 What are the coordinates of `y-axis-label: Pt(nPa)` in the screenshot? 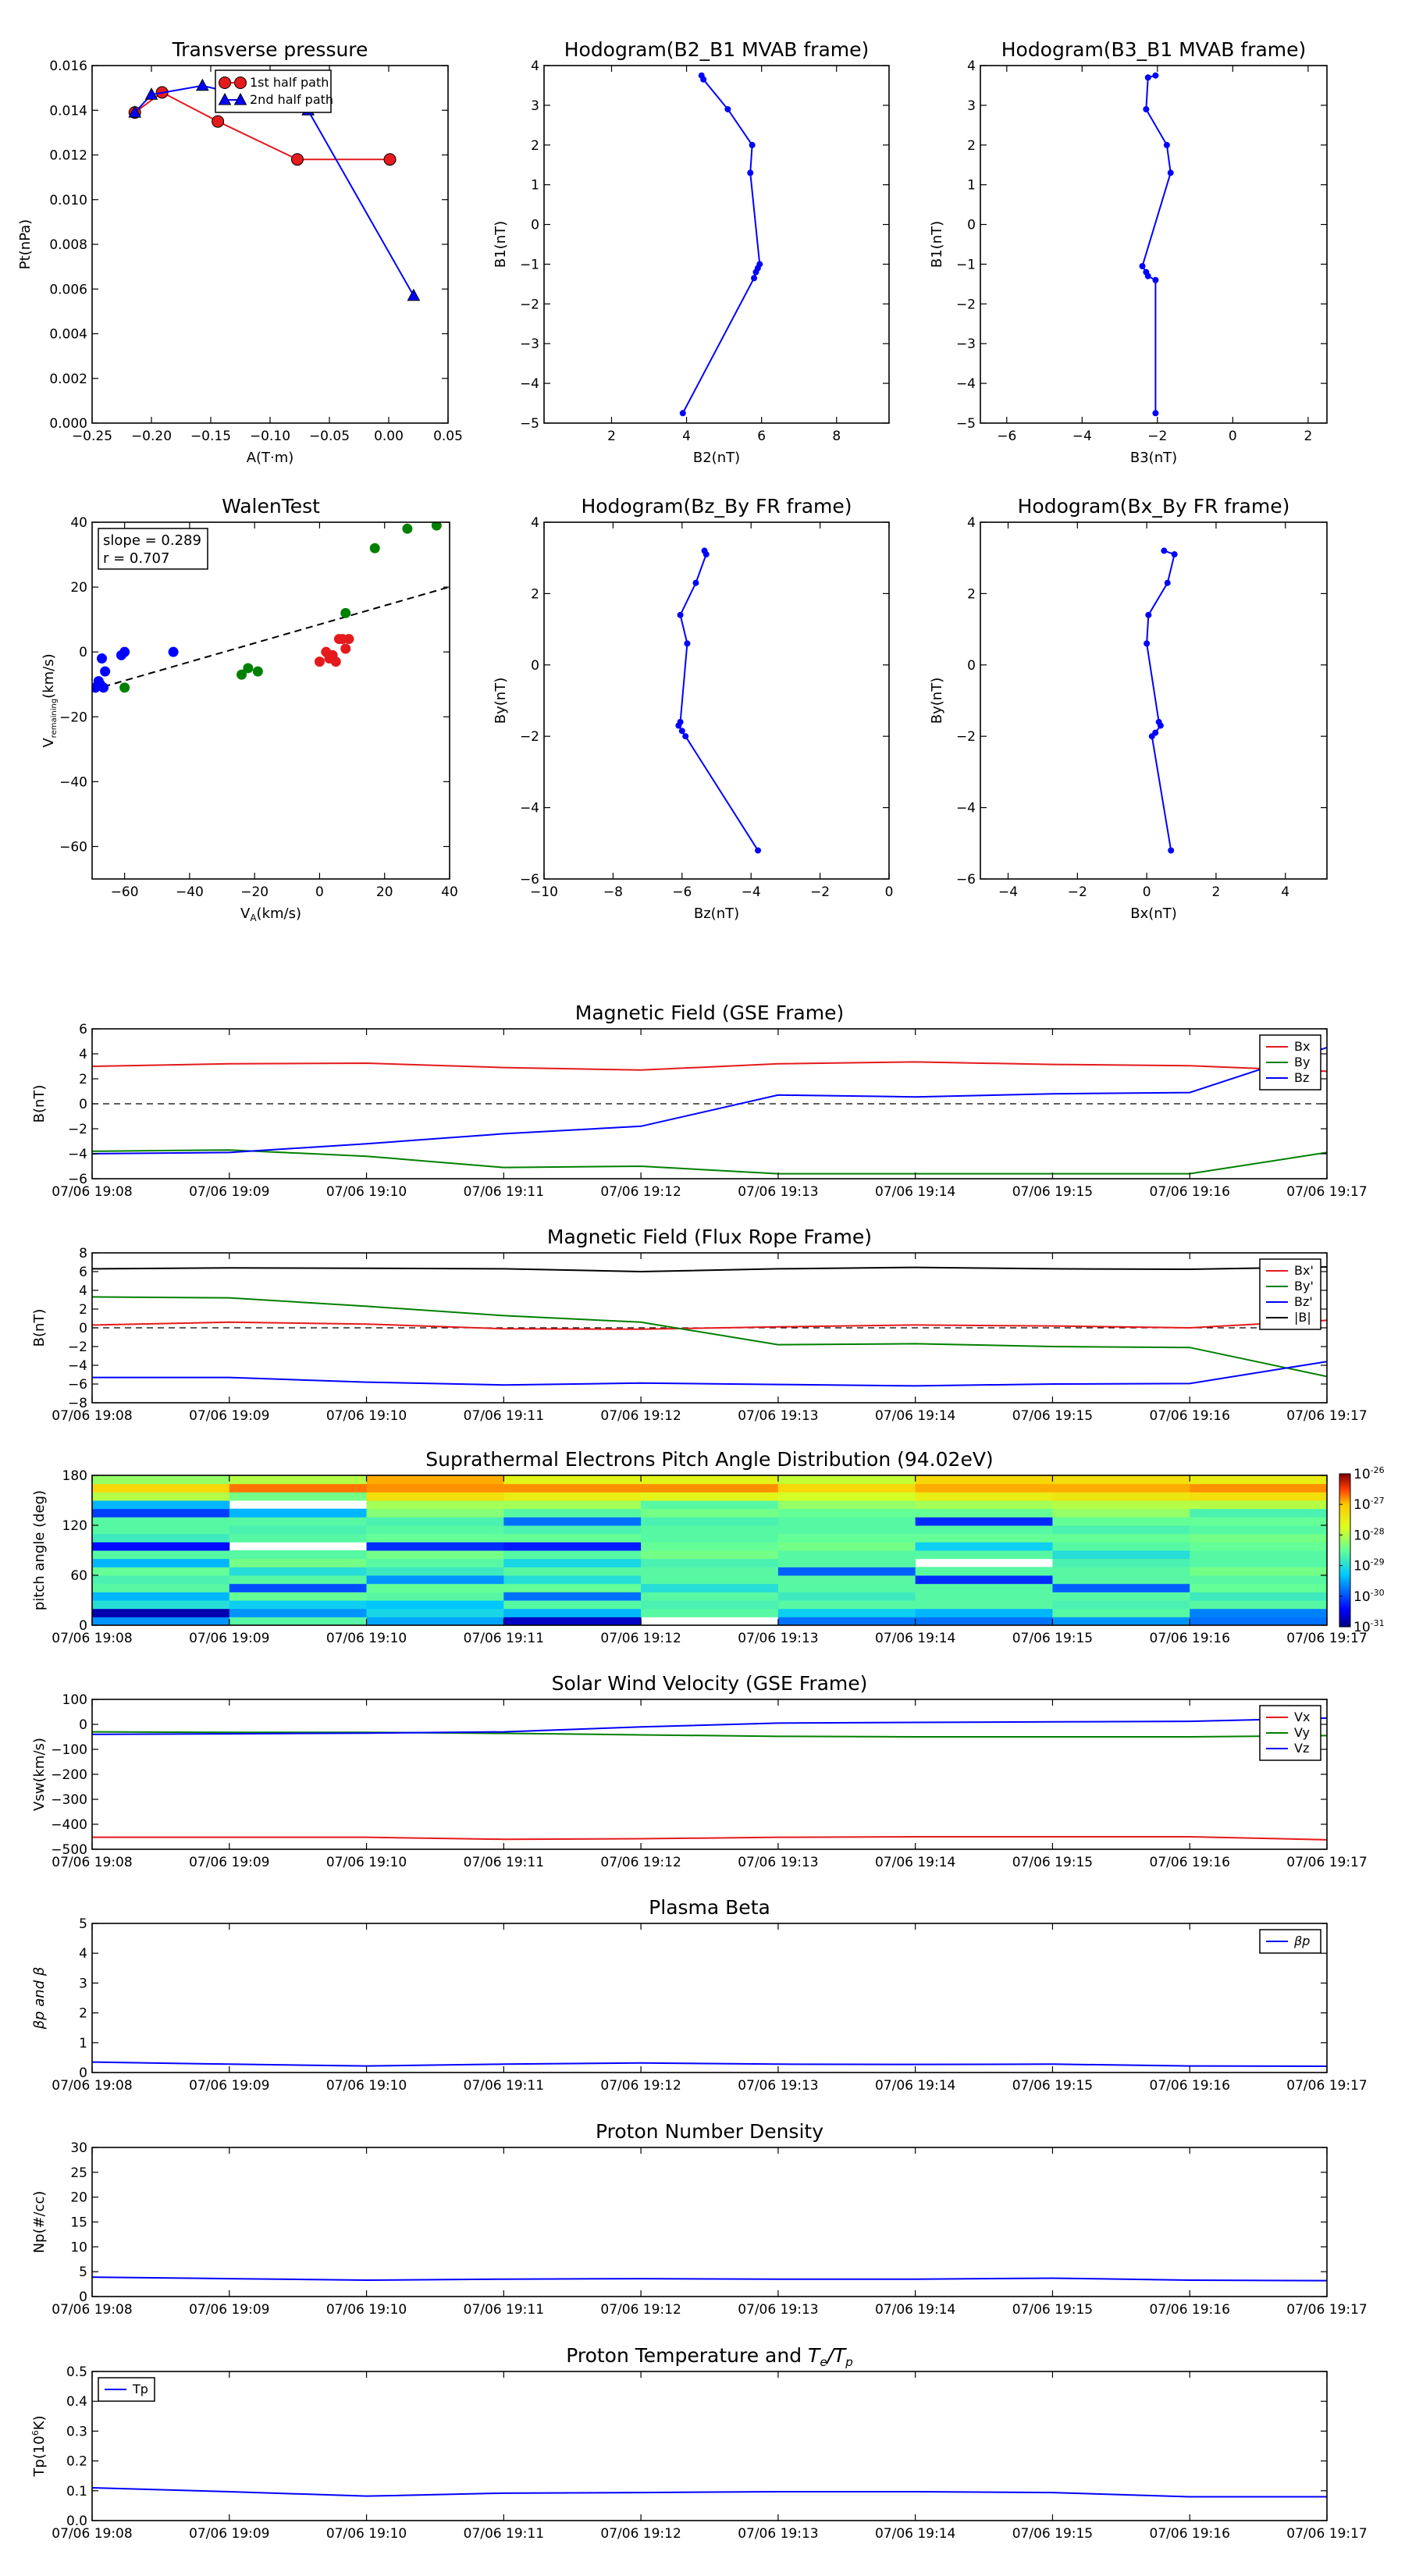 It's located at (26, 244).